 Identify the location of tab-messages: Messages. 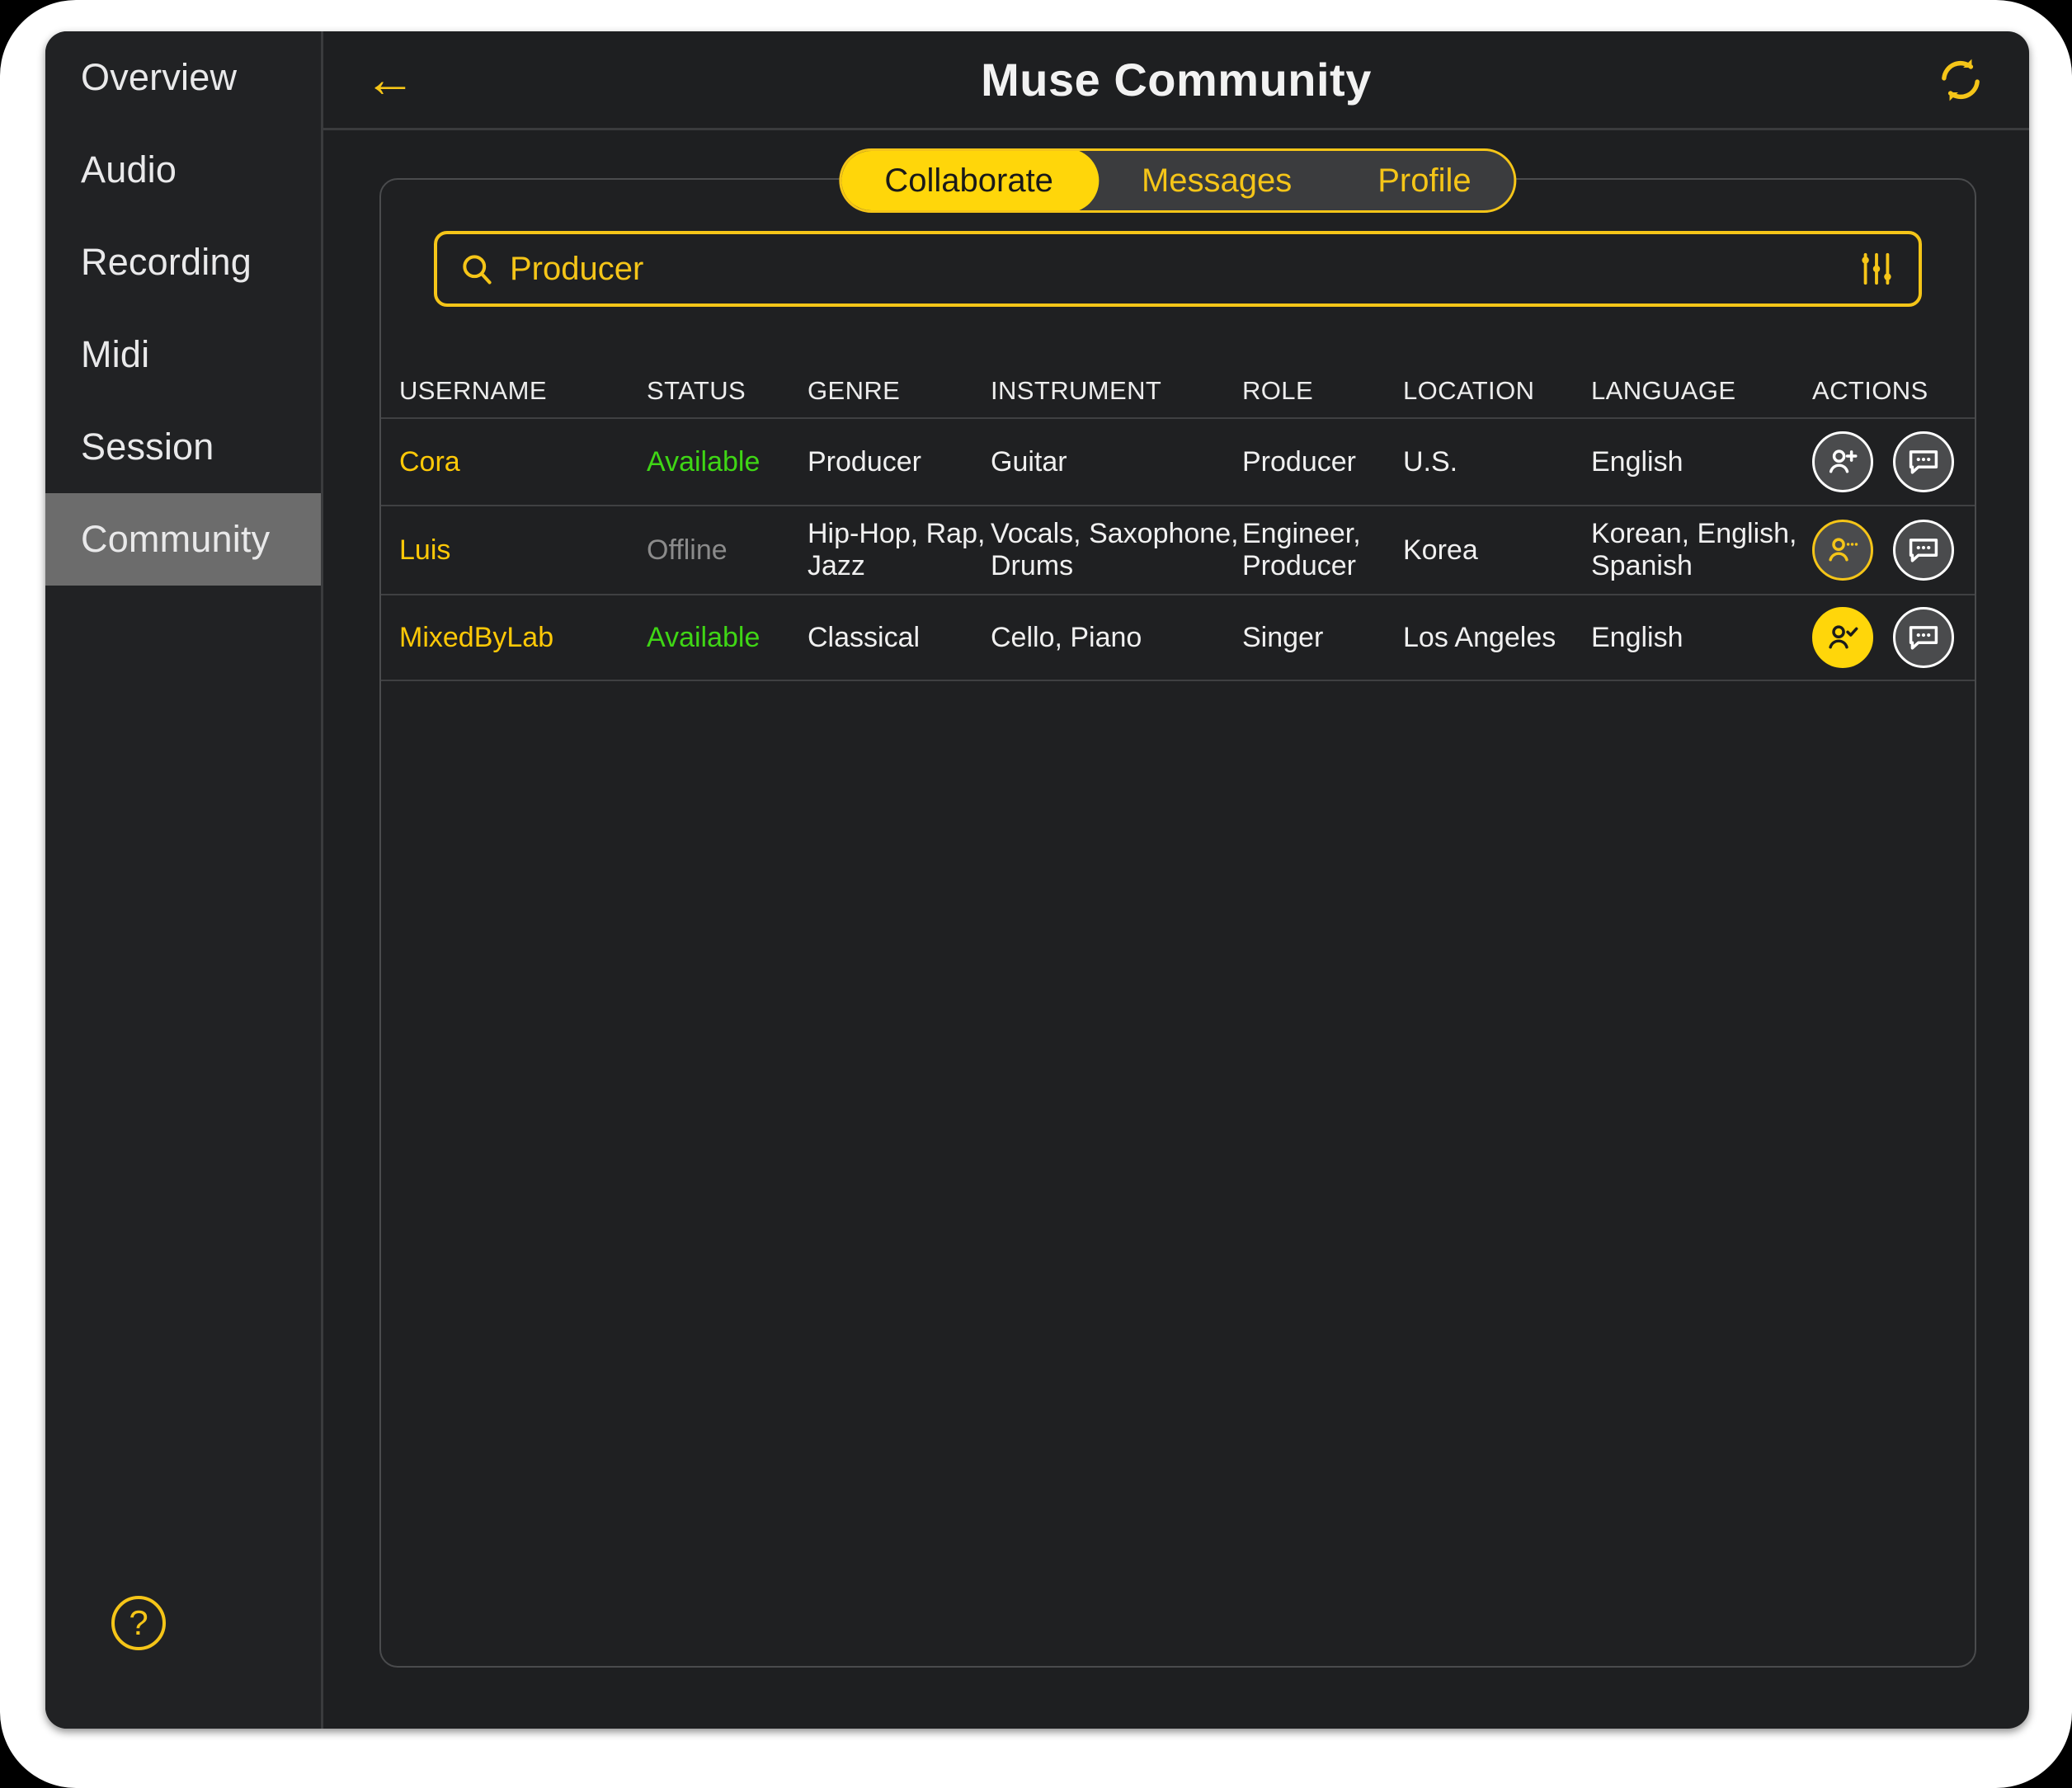
(1217, 181).